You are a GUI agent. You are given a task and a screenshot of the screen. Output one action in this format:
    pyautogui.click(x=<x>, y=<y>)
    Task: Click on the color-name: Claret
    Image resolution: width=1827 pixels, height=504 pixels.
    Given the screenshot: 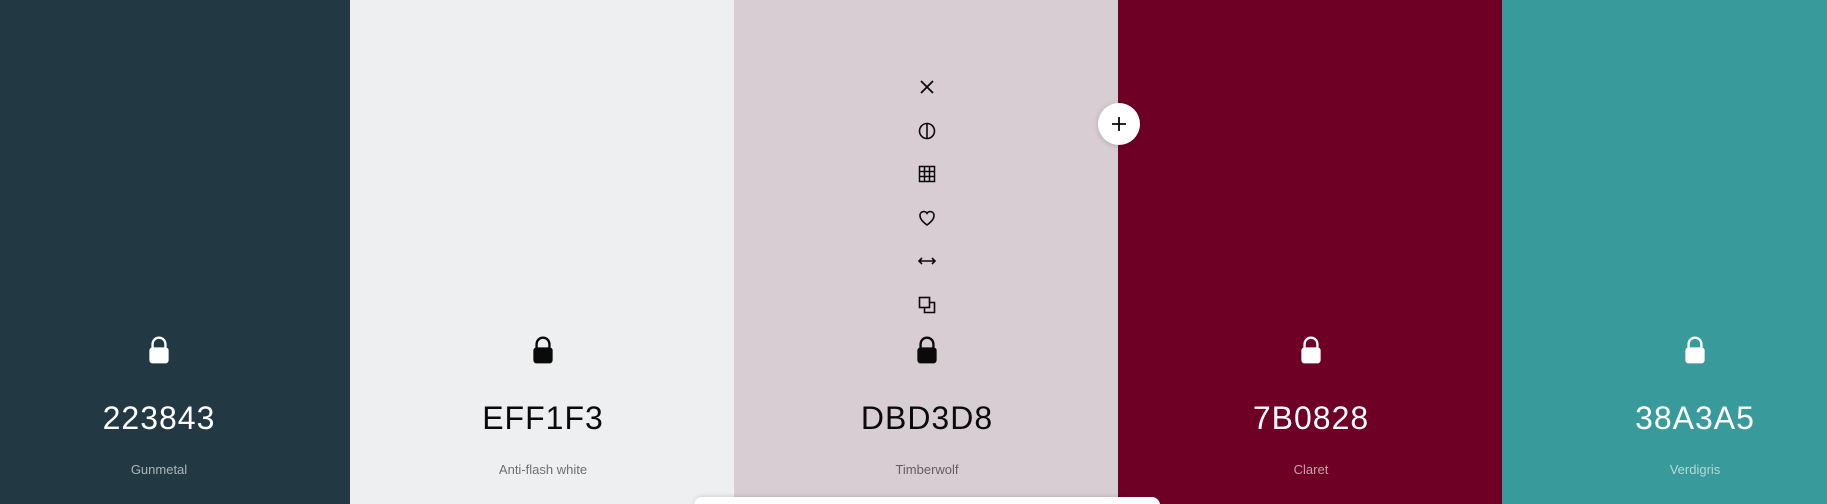 What is the action you would take?
    pyautogui.click(x=1311, y=469)
    